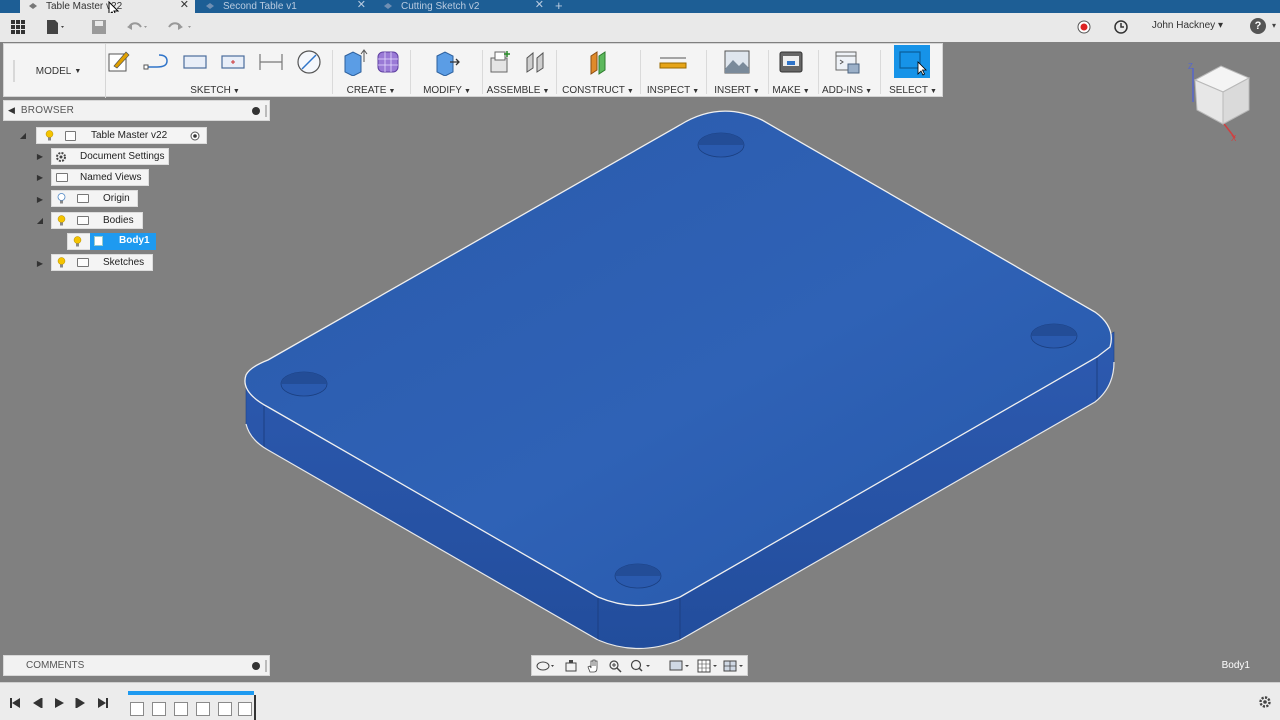  What do you see at coordinates (1274, 25) in the screenshot?
I see `chevron-down-icon: ▾` at bounding box center [1274, 25].